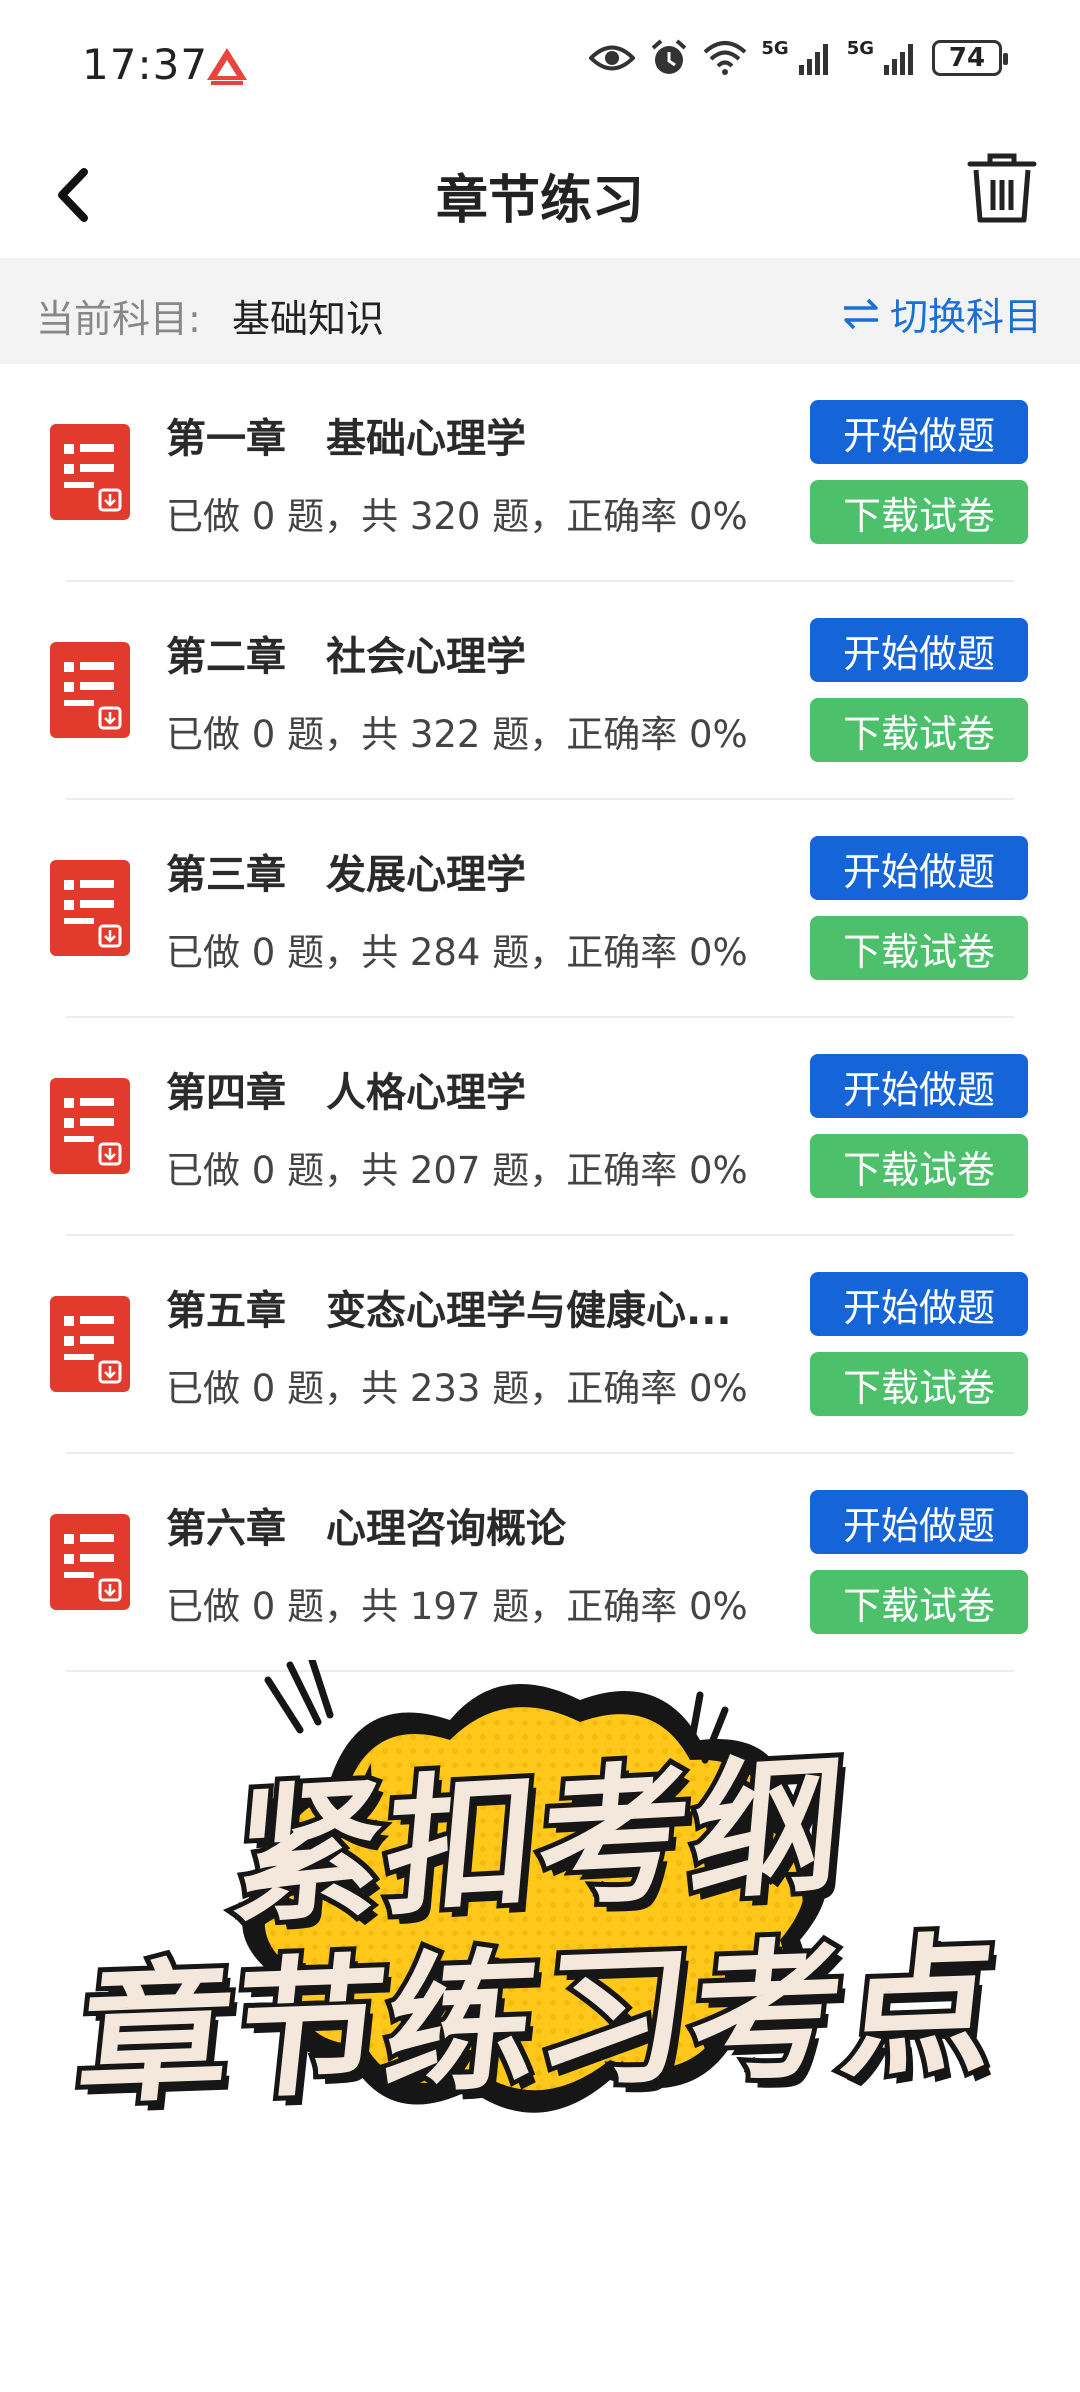  Describe the element at coordinates (346, 657) in the screenshot. I see `chapter-title: 第二章 社会心理学` at that location.